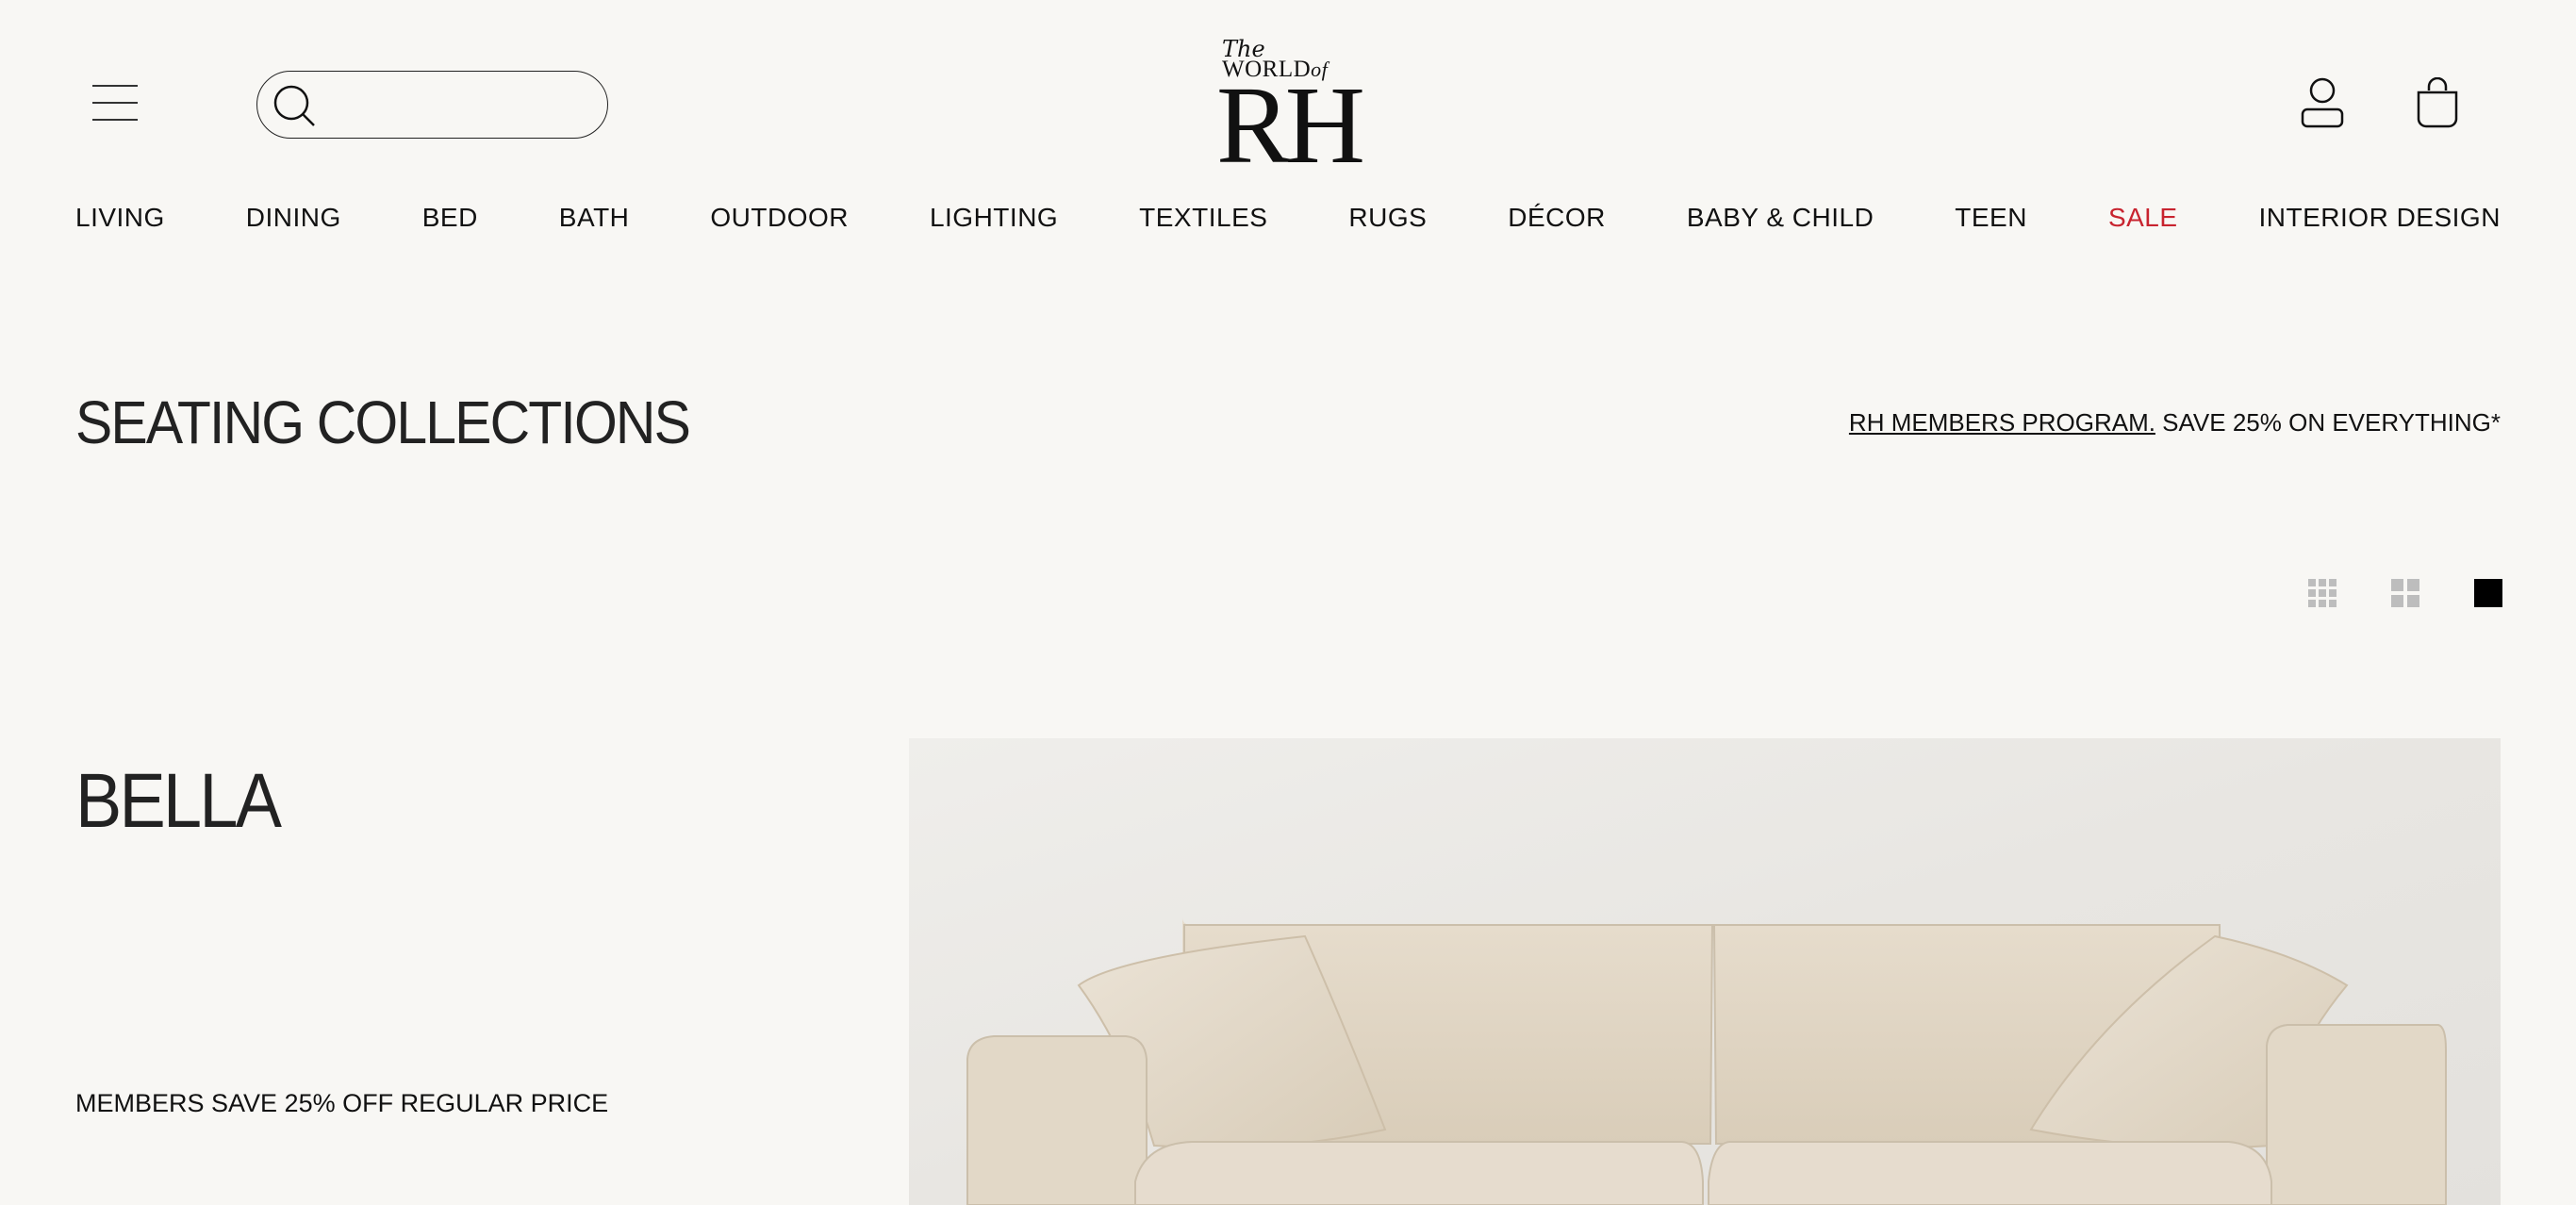  Describe the element at coordinates (450, 218) in the screenshot. I see `nav-bed: BED` at that location.